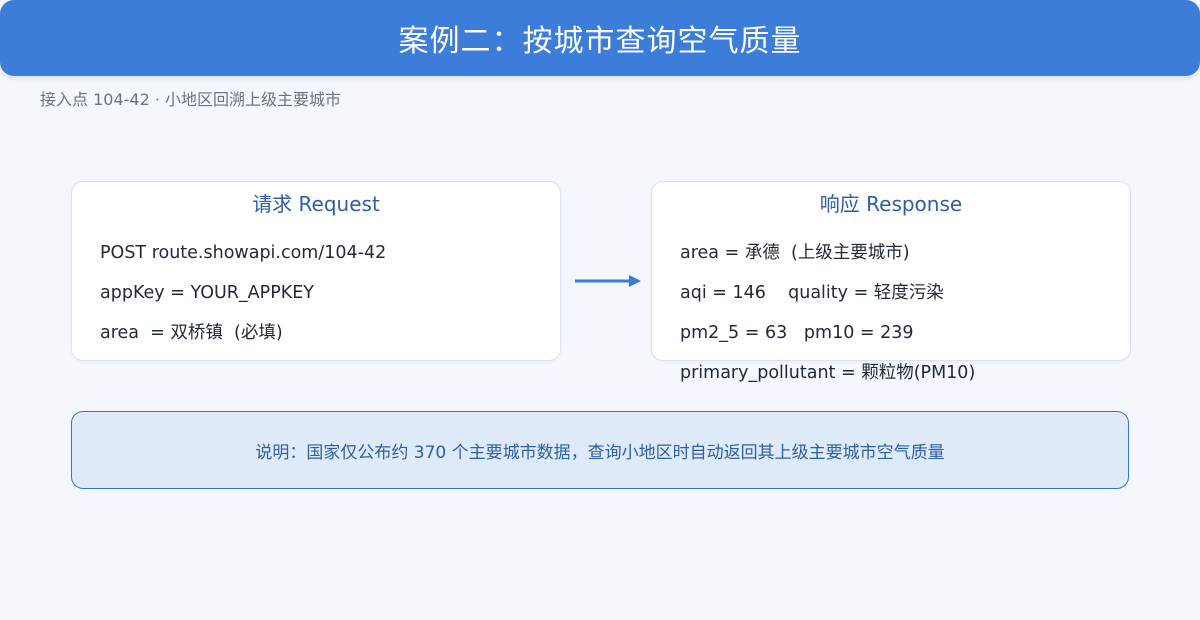  Describe the element at coordinates (191, 333) in the screenshot. I see `request-area-param: area = 双桥镇 (必填)` at that location.